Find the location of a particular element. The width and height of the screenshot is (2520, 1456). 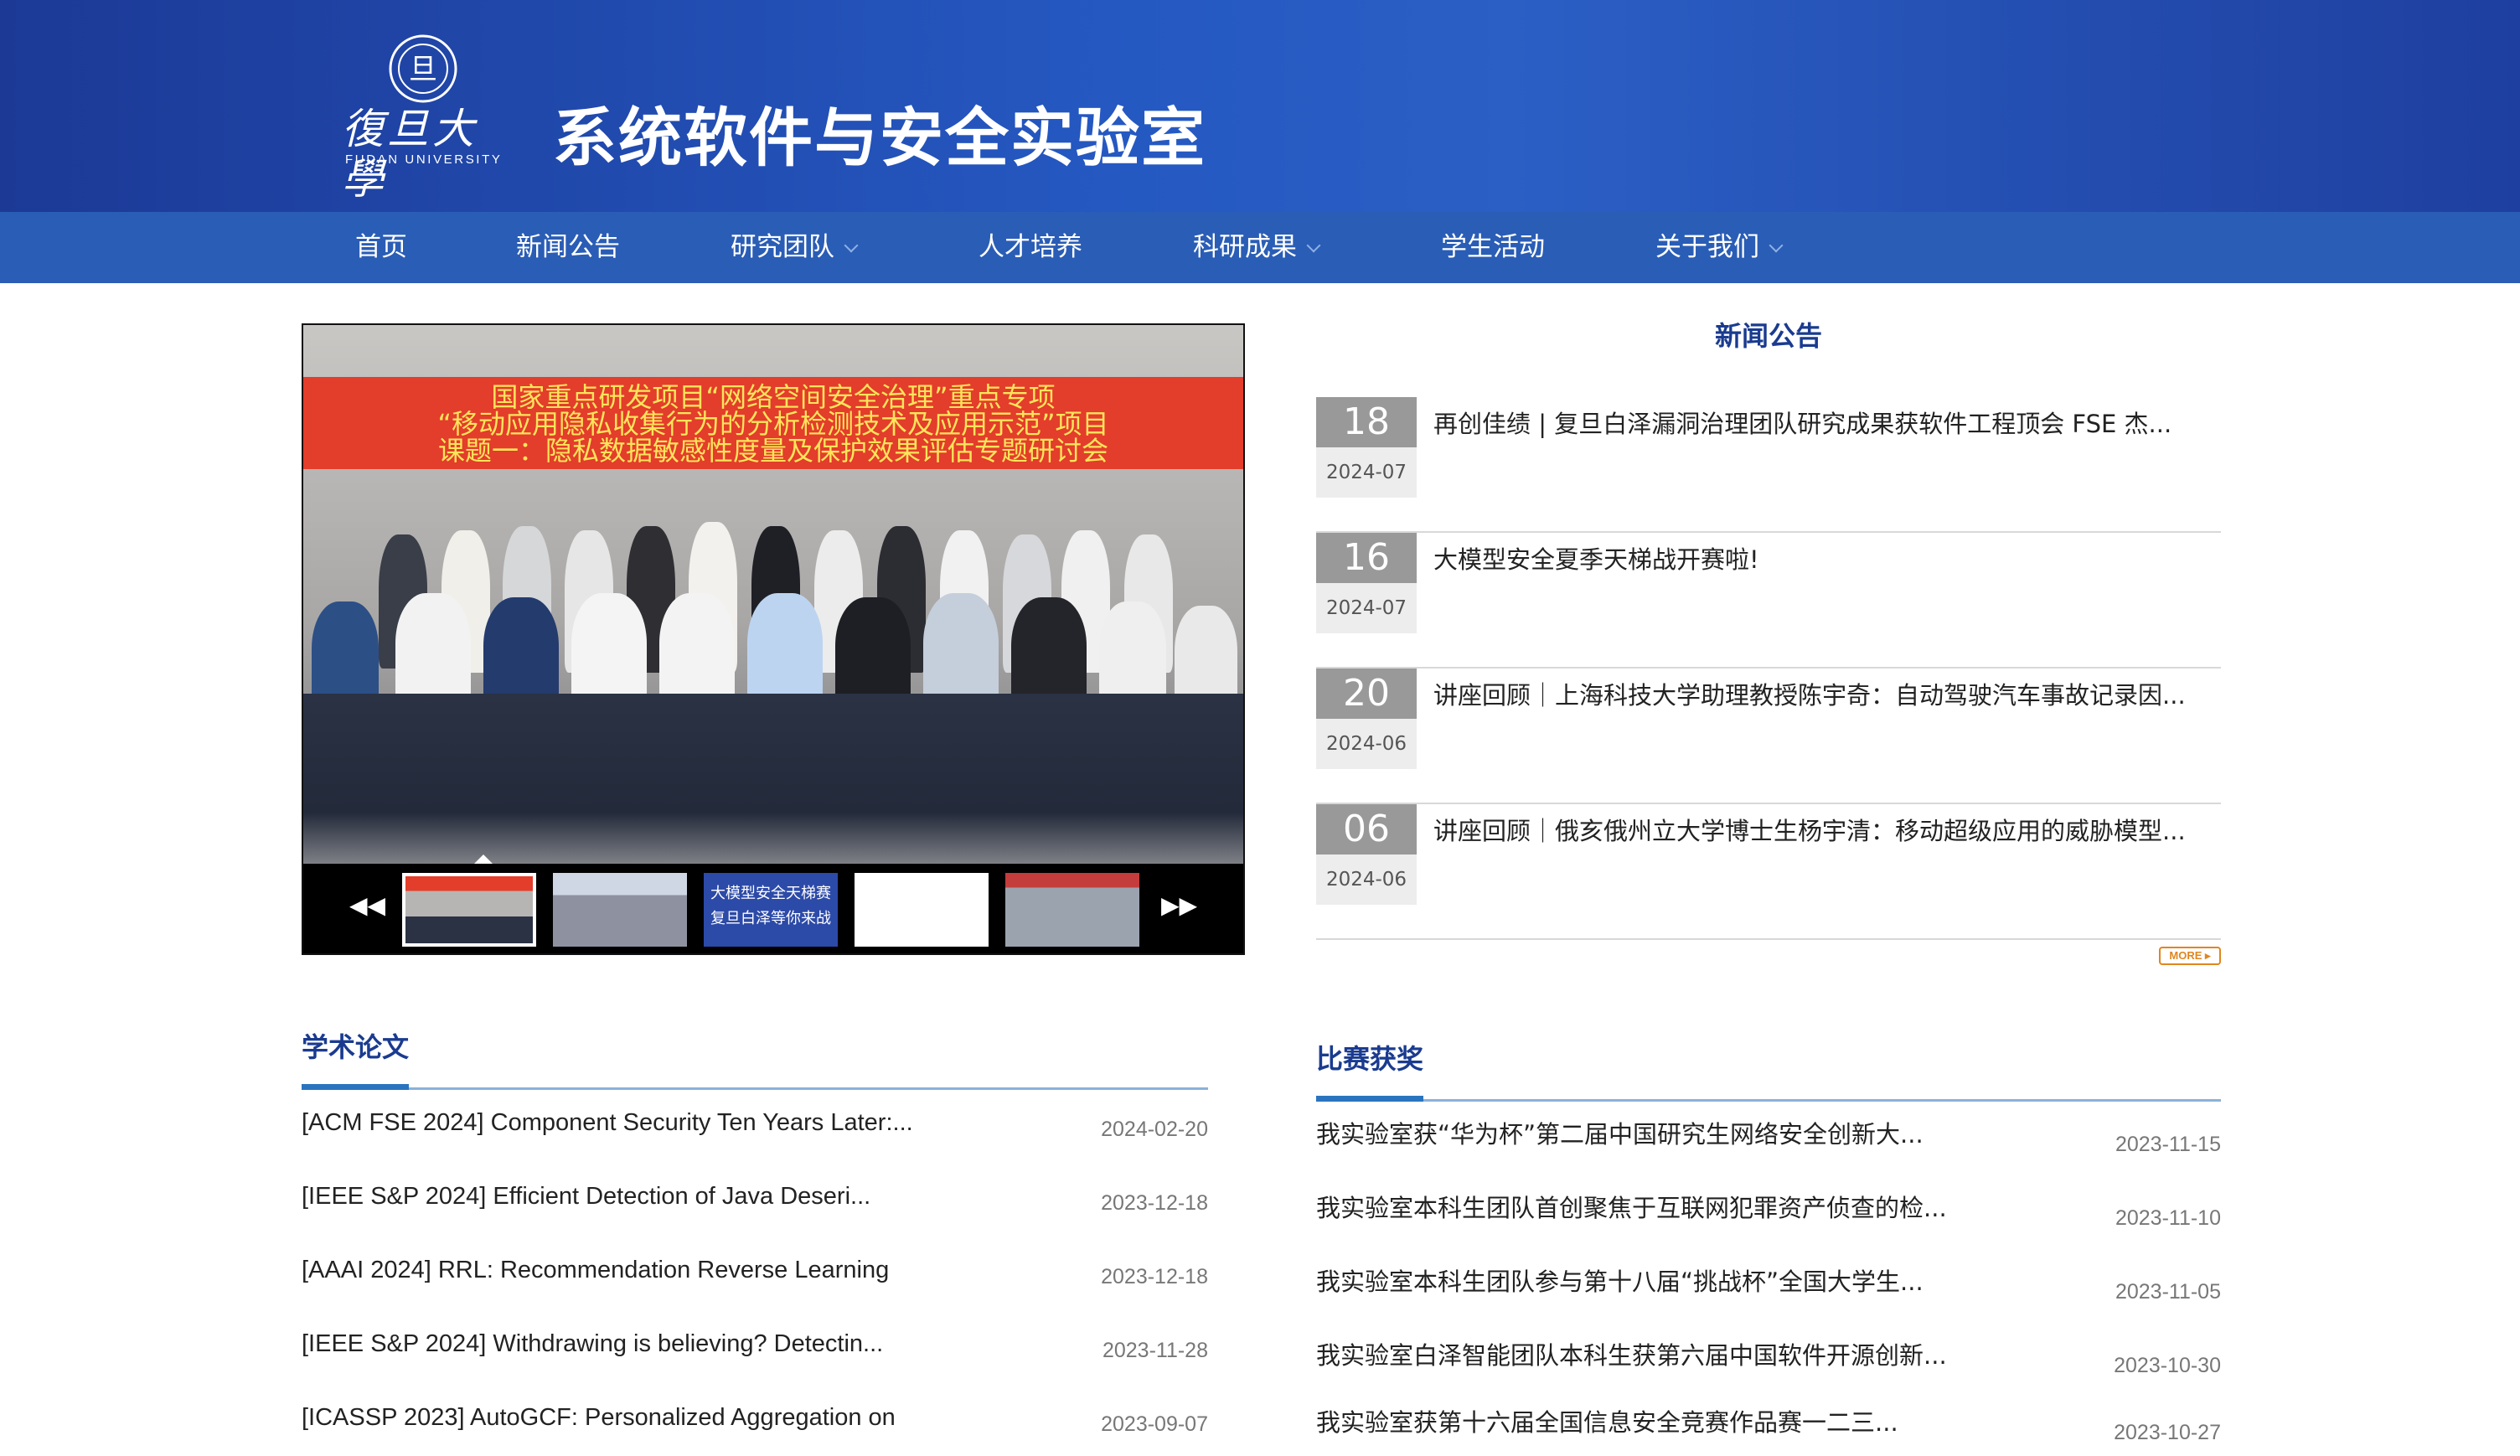

nav-label: 学生活动 is located at coordinates (1493, 247).